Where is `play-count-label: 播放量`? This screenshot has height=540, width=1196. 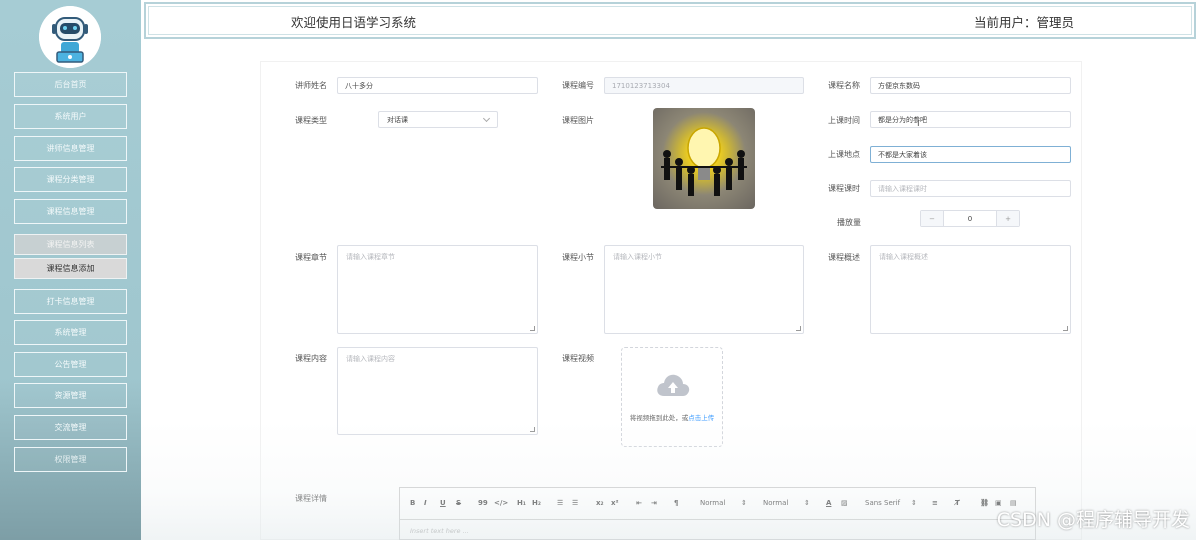 play-count-label: 播放量 is located at coordinates (849, 222).